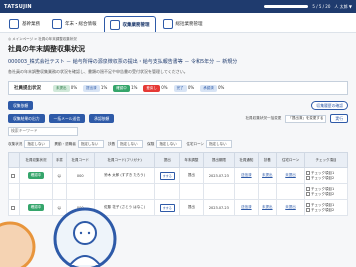 Image resolution: width=356 pixels, height=267 pixels. I want to click on status-item: 完了 0%, so click(183, 88).